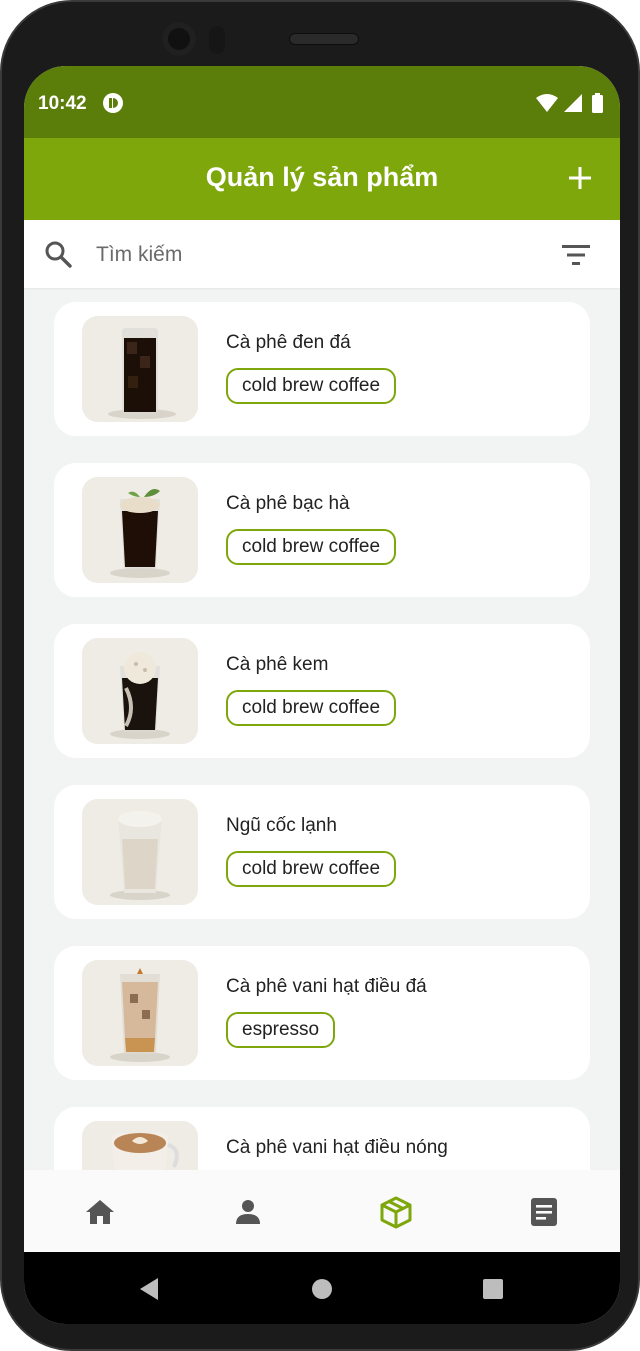 This screenshot has width=640, height=1351. I want to click on person-icon, so click(248, 1212).